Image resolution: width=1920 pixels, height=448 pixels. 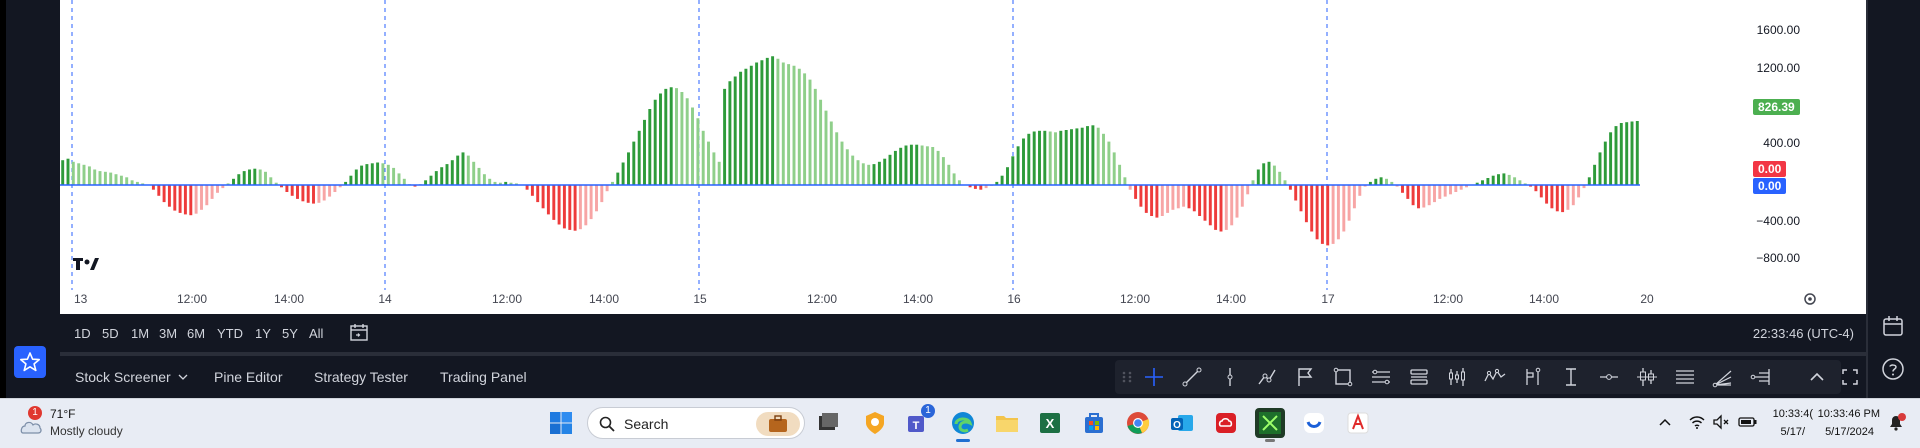 I want to click on briefcase-icon, so click(x=778, y=423).